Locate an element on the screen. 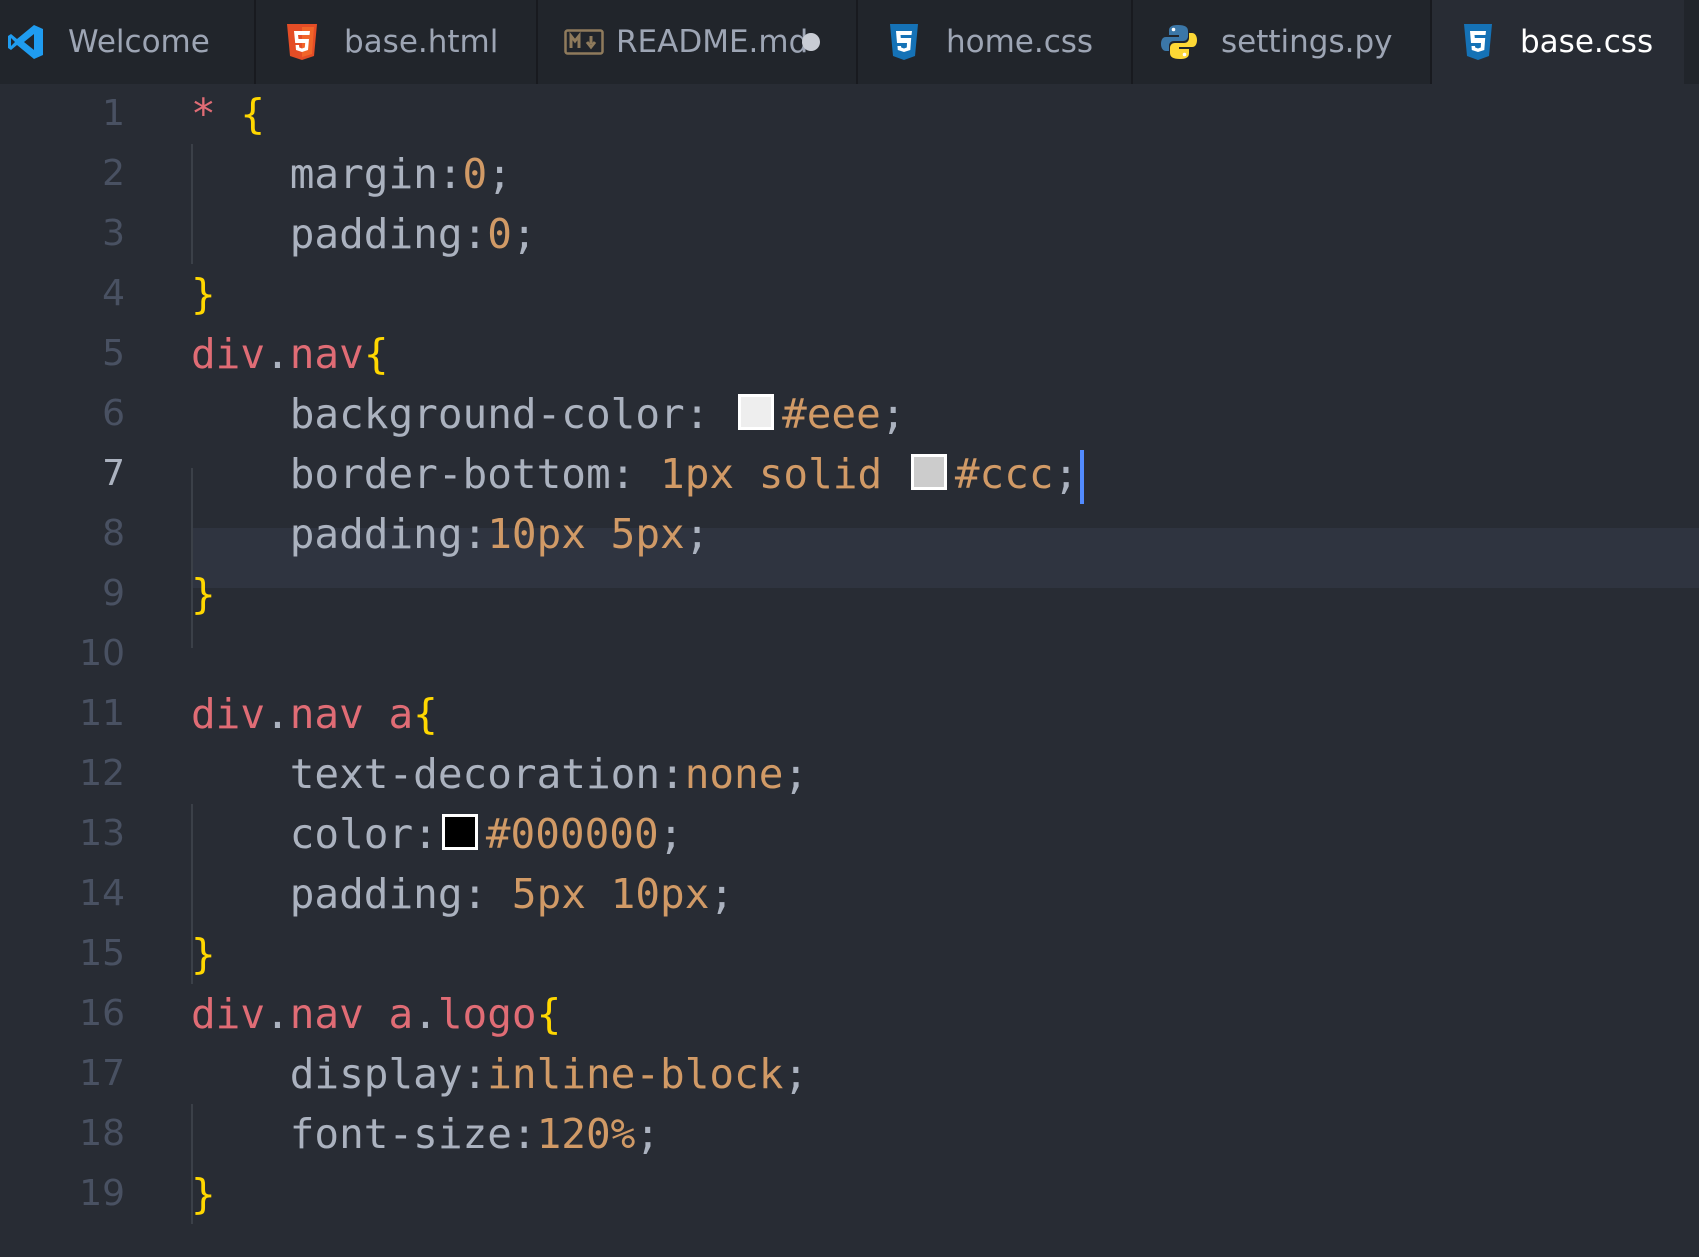  tab-readme-md: README.md is located at coordinates (698, 42).